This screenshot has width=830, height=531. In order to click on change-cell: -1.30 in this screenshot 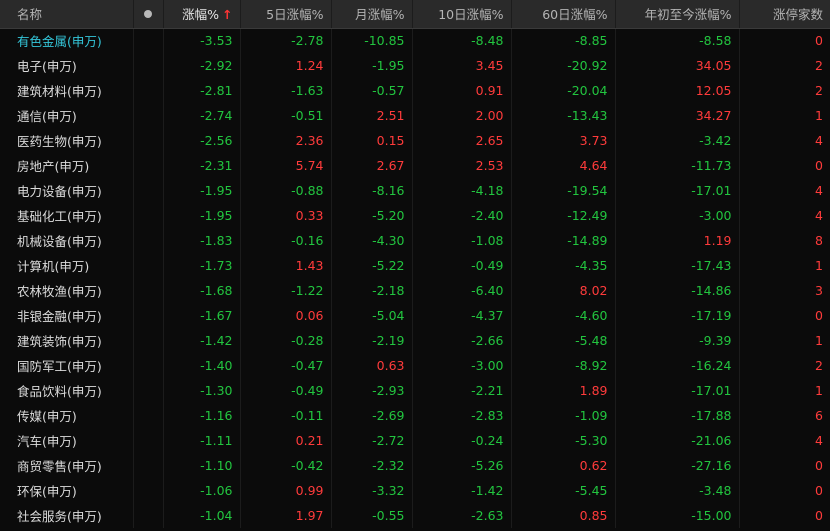, I will do `click(202, 390)`.